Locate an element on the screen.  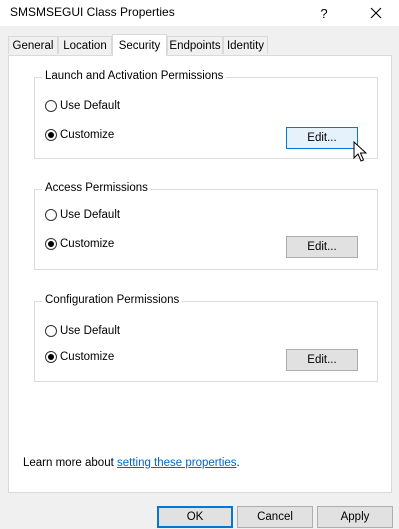
button-label: OK is located at coordinates (195, 517).